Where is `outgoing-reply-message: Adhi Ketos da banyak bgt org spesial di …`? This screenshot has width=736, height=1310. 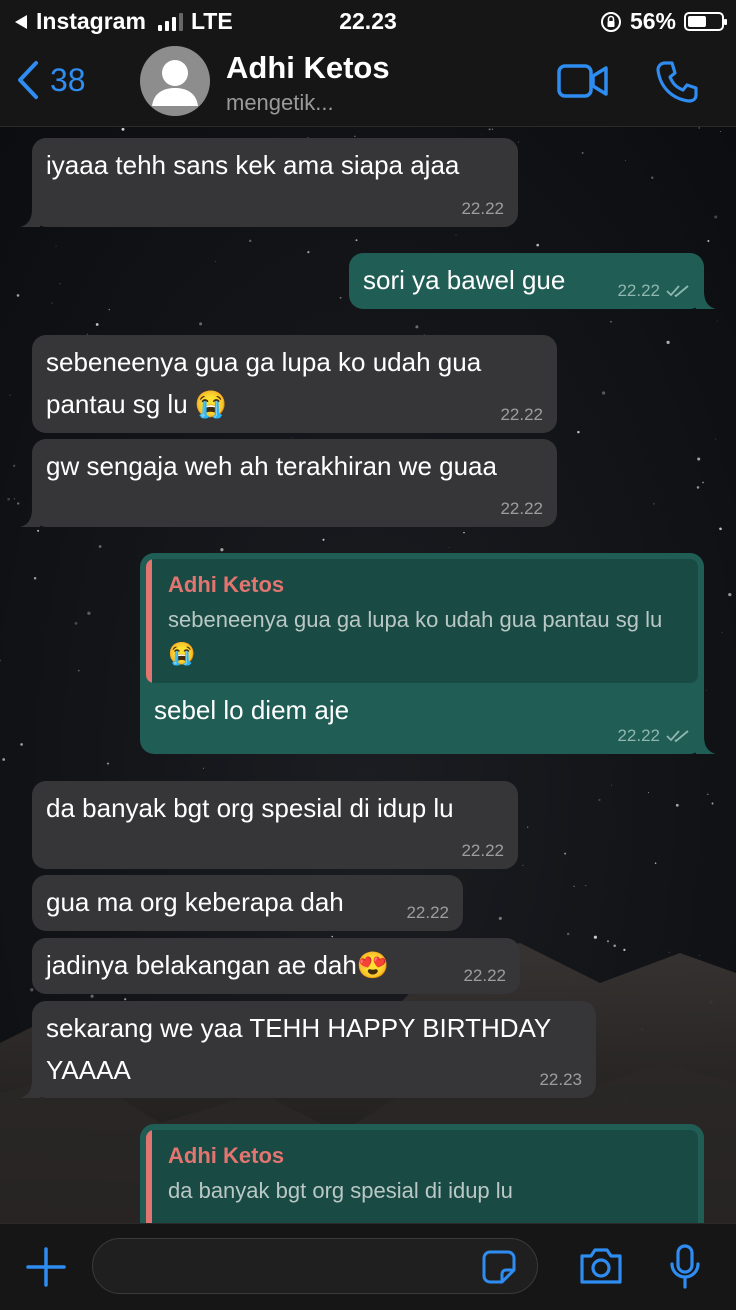 outgoing-reply-message: Adhi Ketos da banyak bgt org spesial di … is located at coordinates (422, 1182).